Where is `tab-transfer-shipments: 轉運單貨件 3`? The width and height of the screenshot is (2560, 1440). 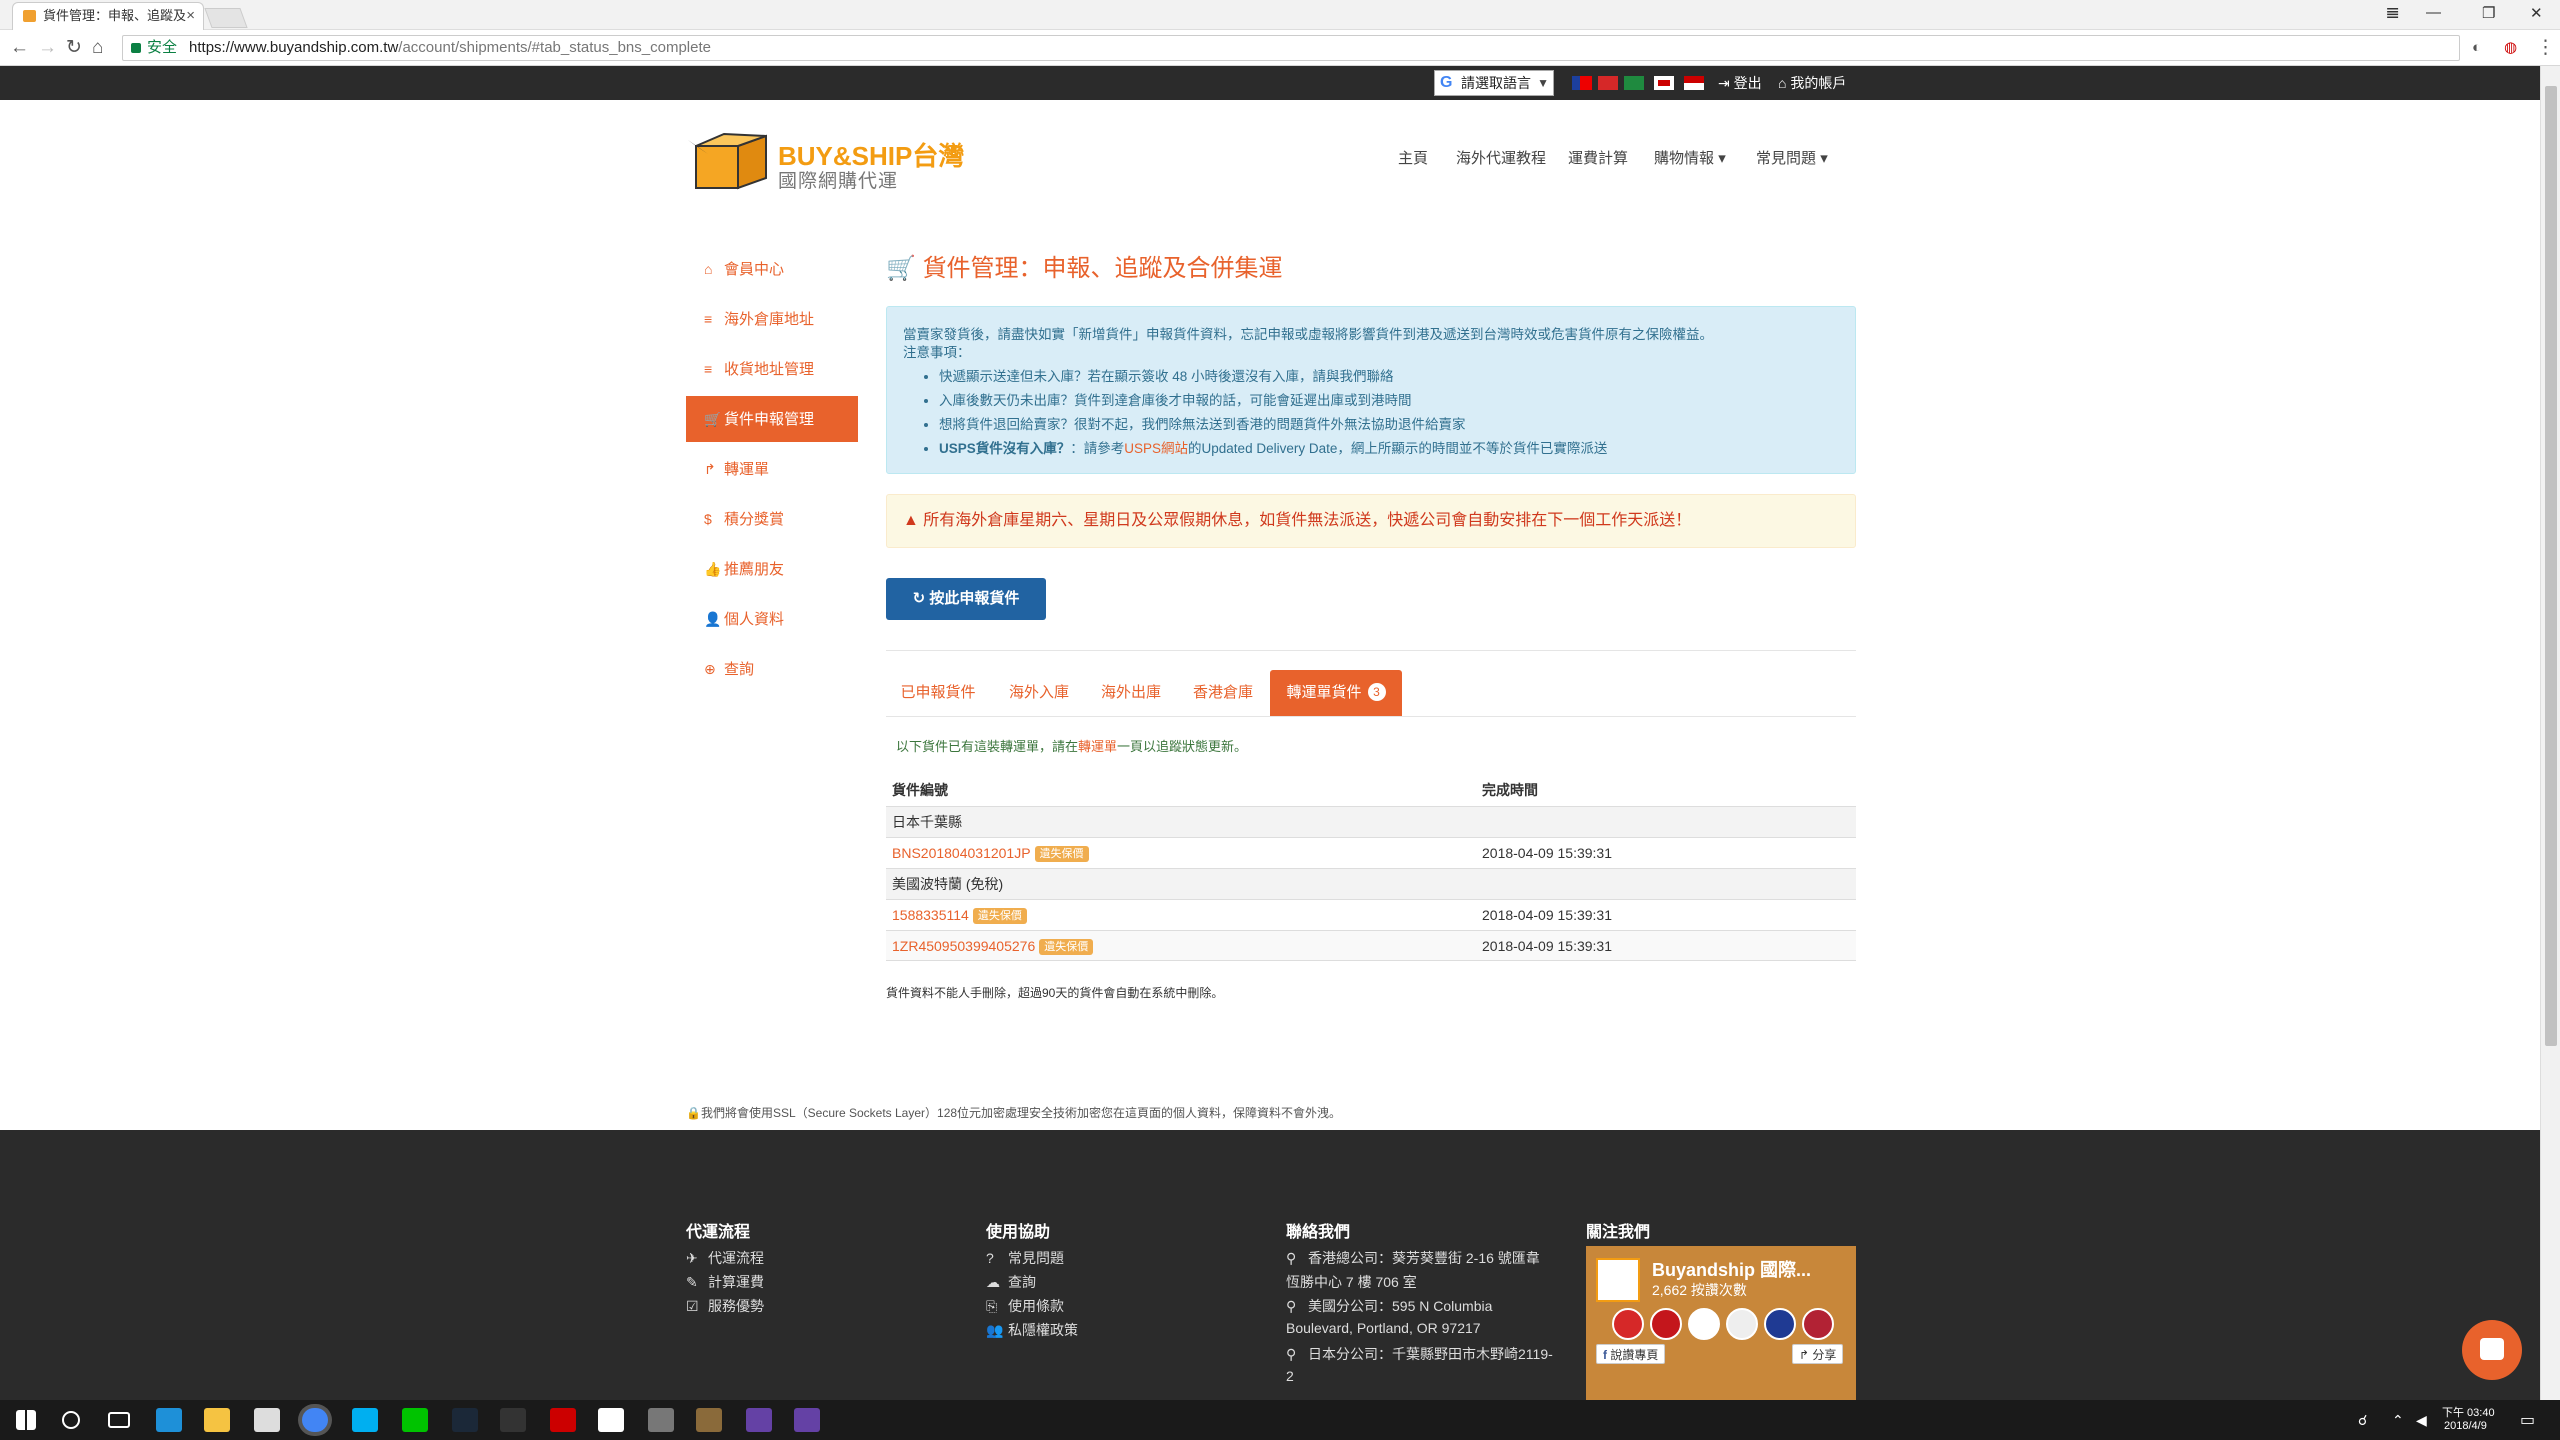 tab-transfer-shipments: 轉運單貨件 3 is located at coordinates (1336, 693).